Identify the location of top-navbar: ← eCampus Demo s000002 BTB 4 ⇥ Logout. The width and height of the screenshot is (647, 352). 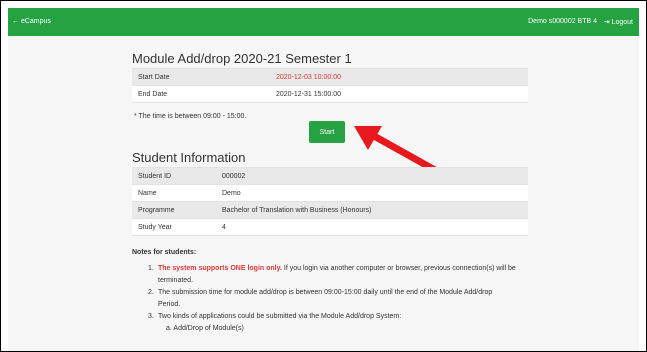
(323, 22).